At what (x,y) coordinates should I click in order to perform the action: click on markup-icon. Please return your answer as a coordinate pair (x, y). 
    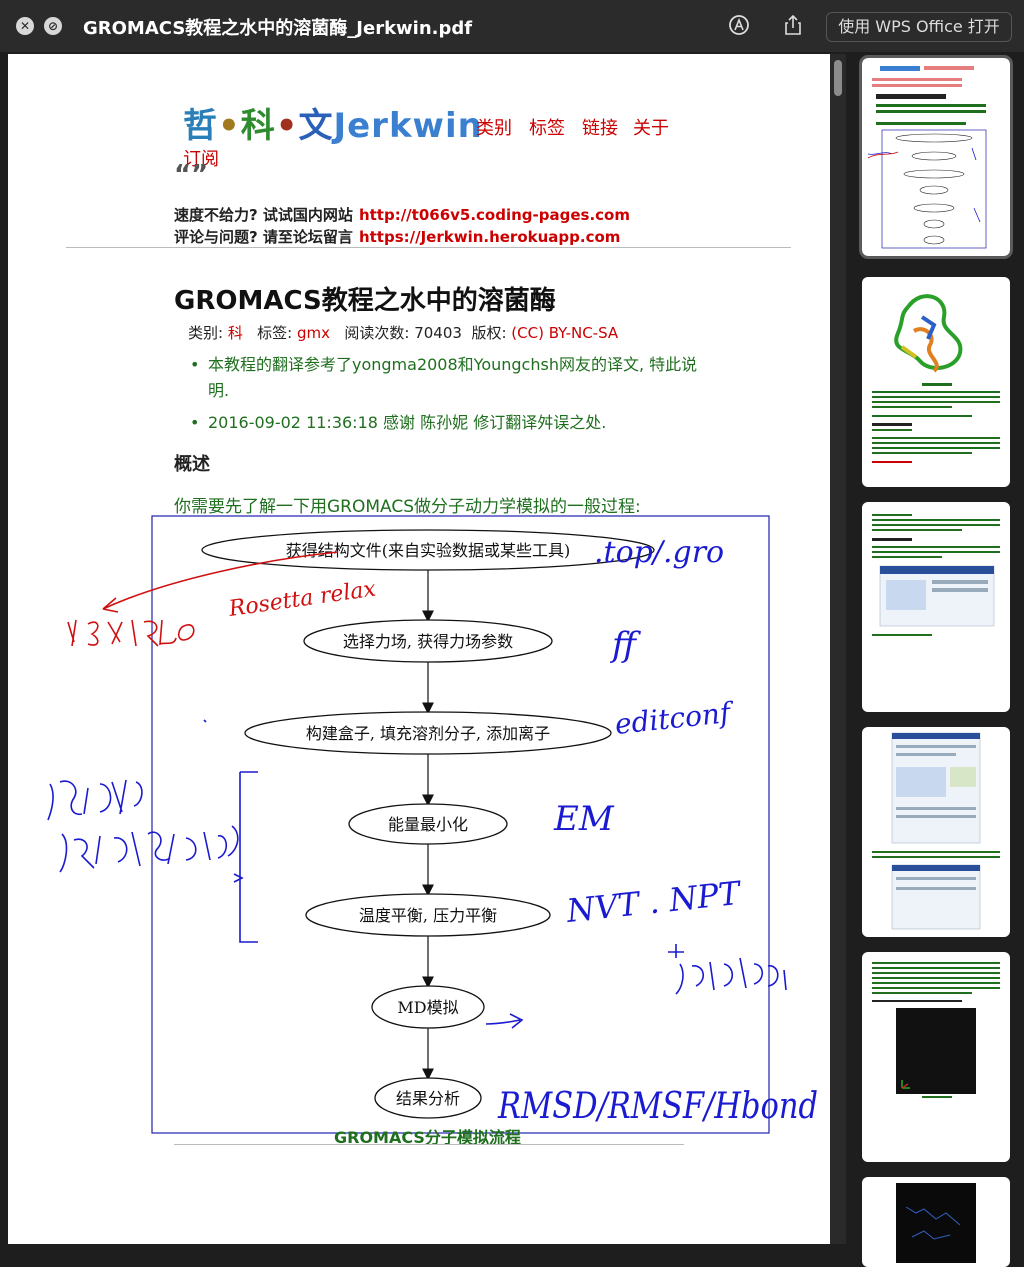
    Looking at the image, I should click on (739, 25).